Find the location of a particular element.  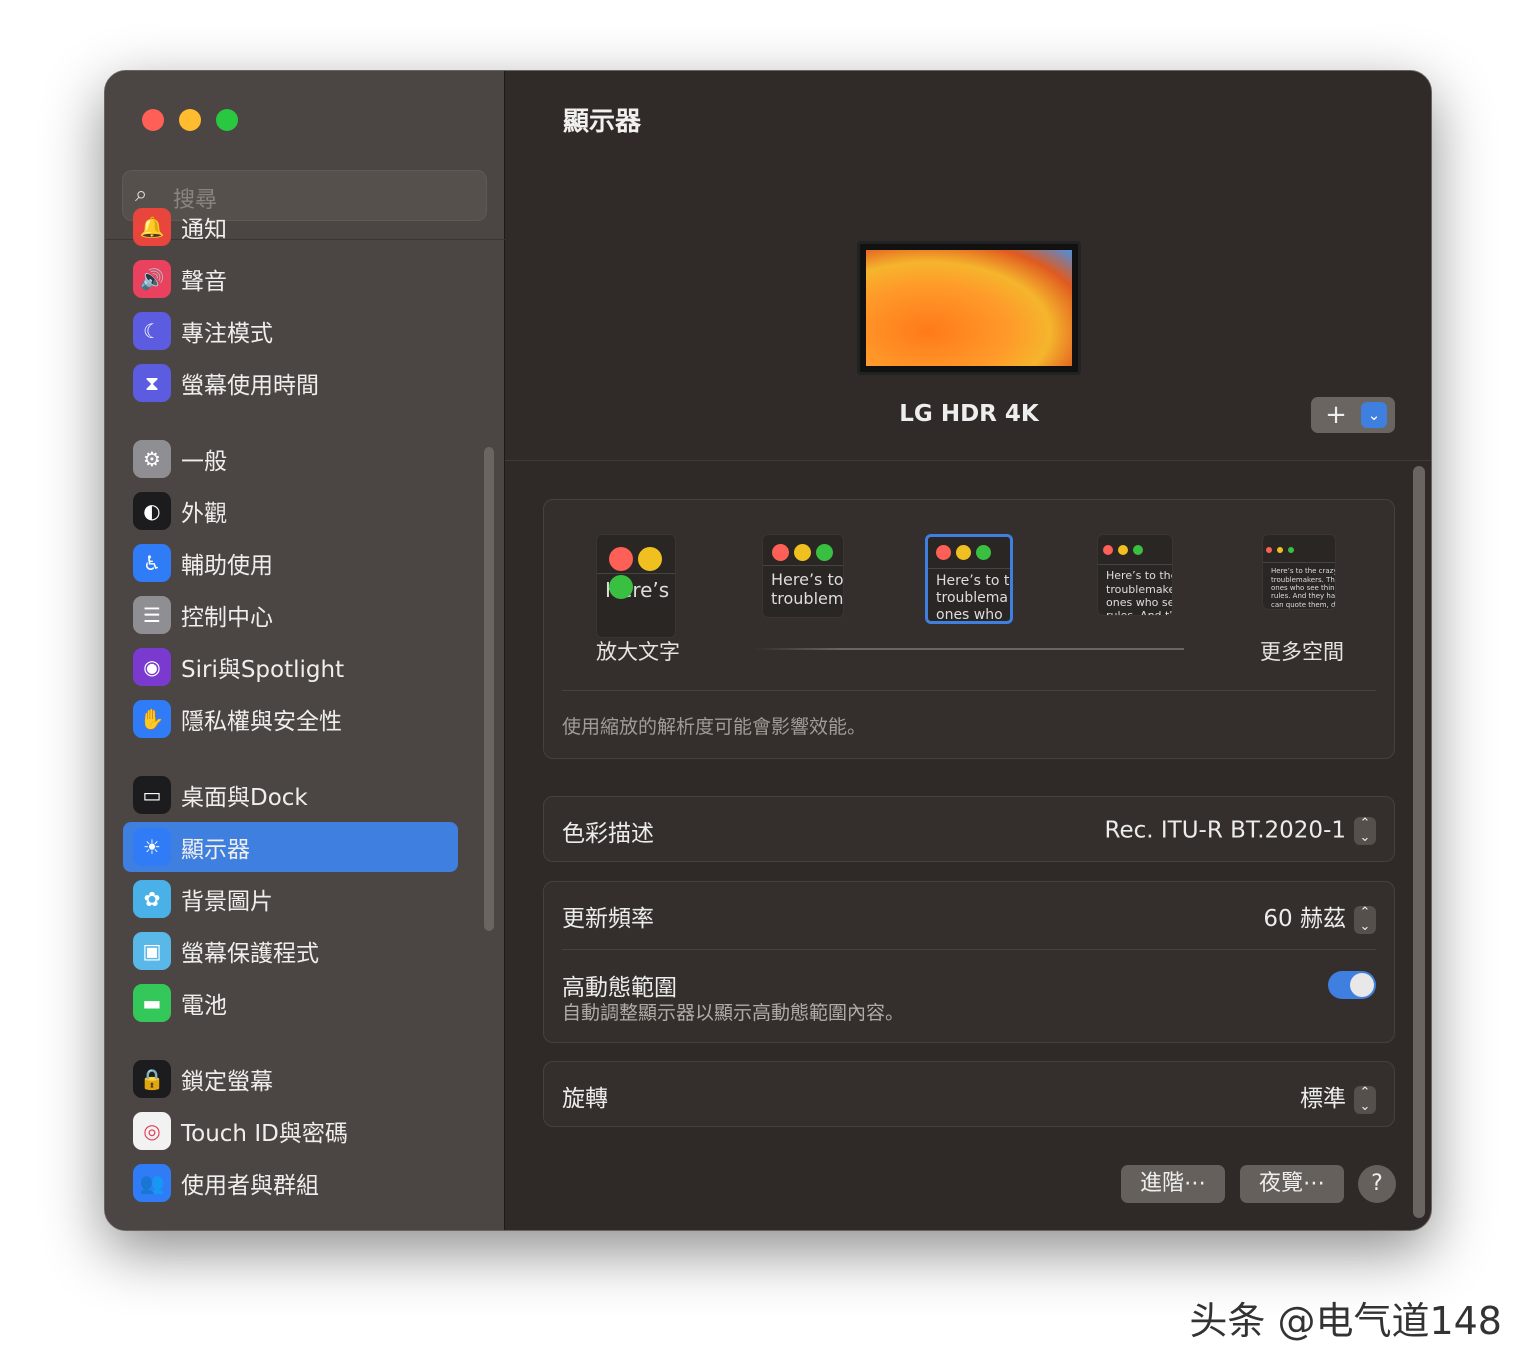

speaker-icon: 🔊 is located at coordinates (152, 279).